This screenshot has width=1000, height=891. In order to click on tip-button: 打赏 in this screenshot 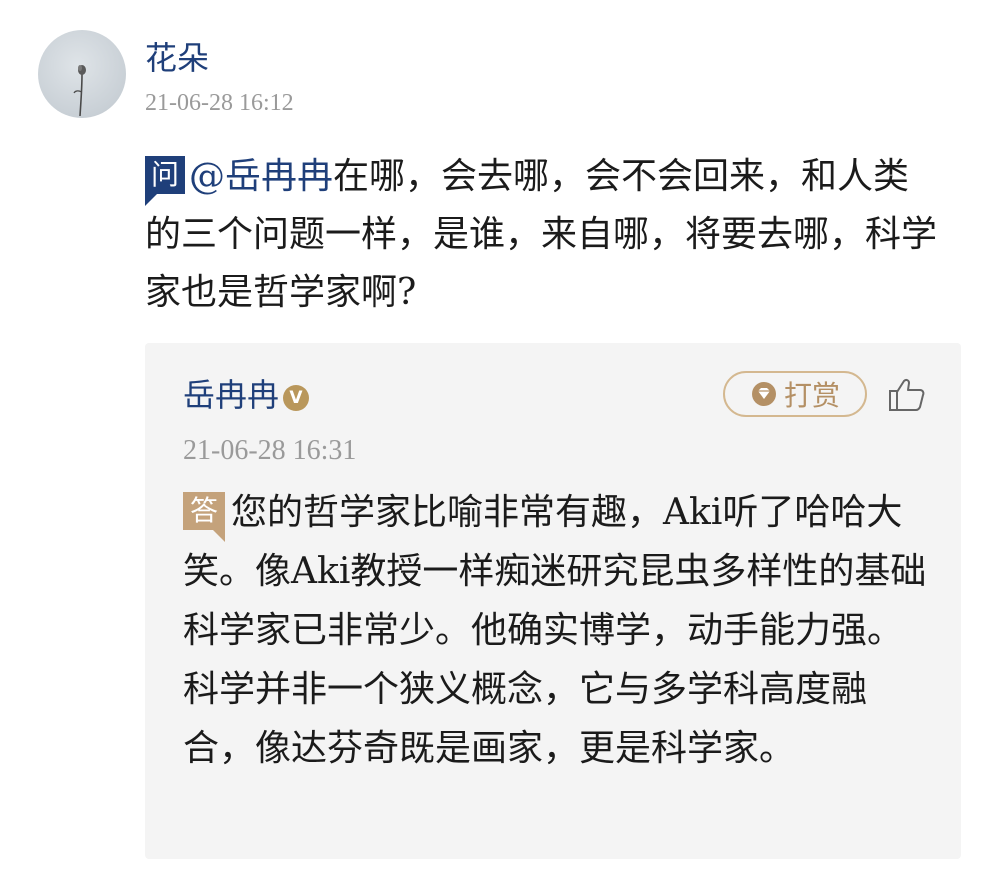, I will do `click(795, 394)`.